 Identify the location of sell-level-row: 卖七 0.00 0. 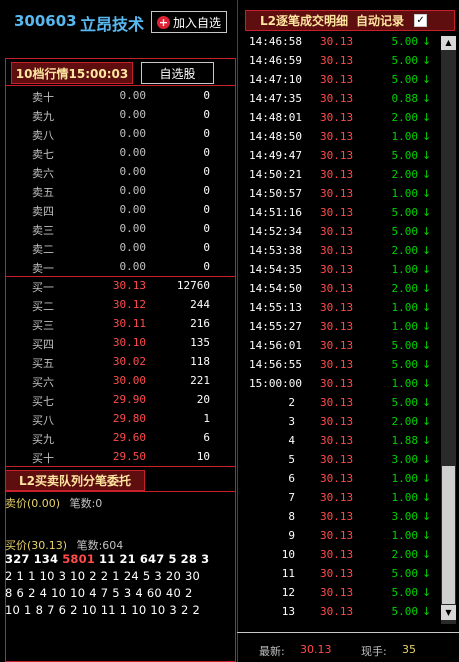
(120, 153).